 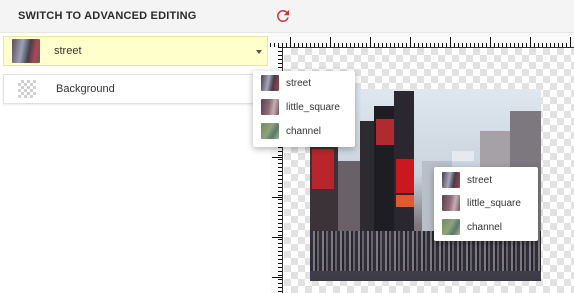 I want to click on top-bar: SWITCH TO ADVANCED EDITING, so click(x=287, y=16).